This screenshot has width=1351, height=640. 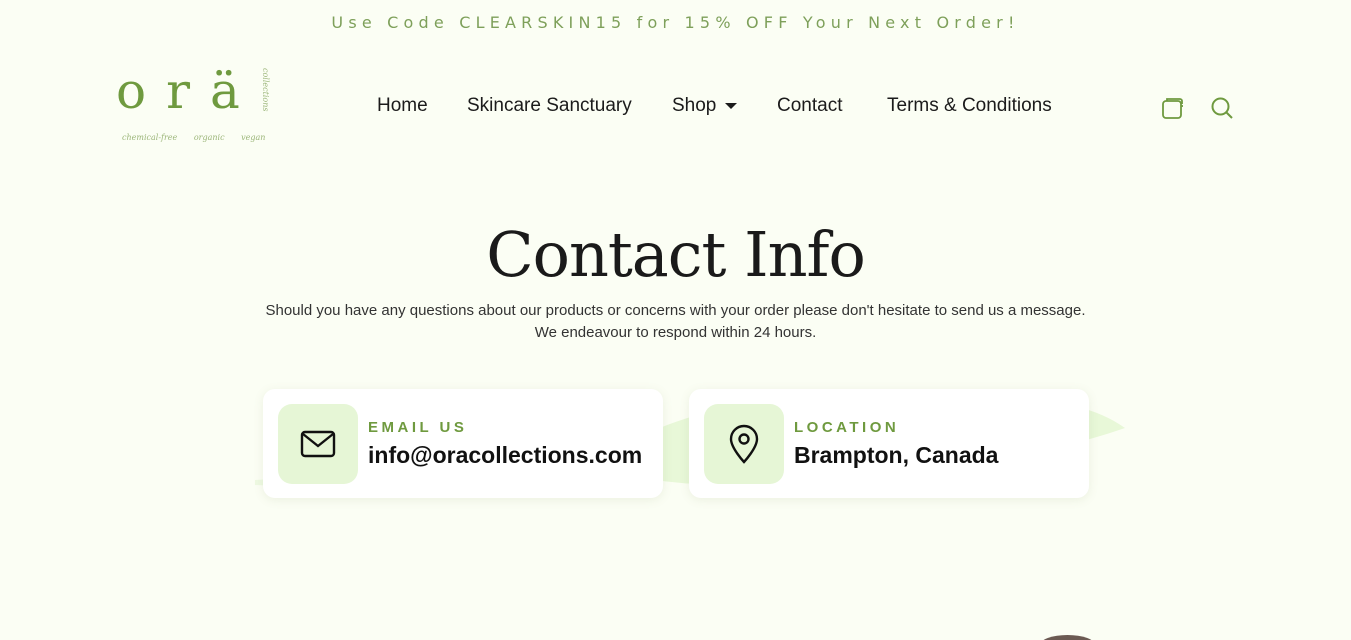 I want to click on map-pin-icon, so click(x=744, y=444).